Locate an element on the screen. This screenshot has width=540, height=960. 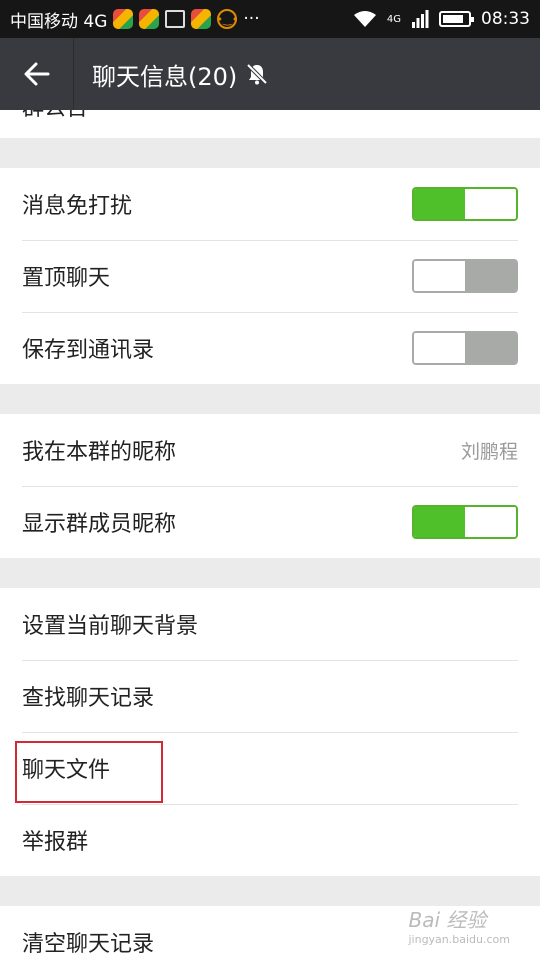
carrier-label: 中国移动 4G is located at coordinates (59, 21).